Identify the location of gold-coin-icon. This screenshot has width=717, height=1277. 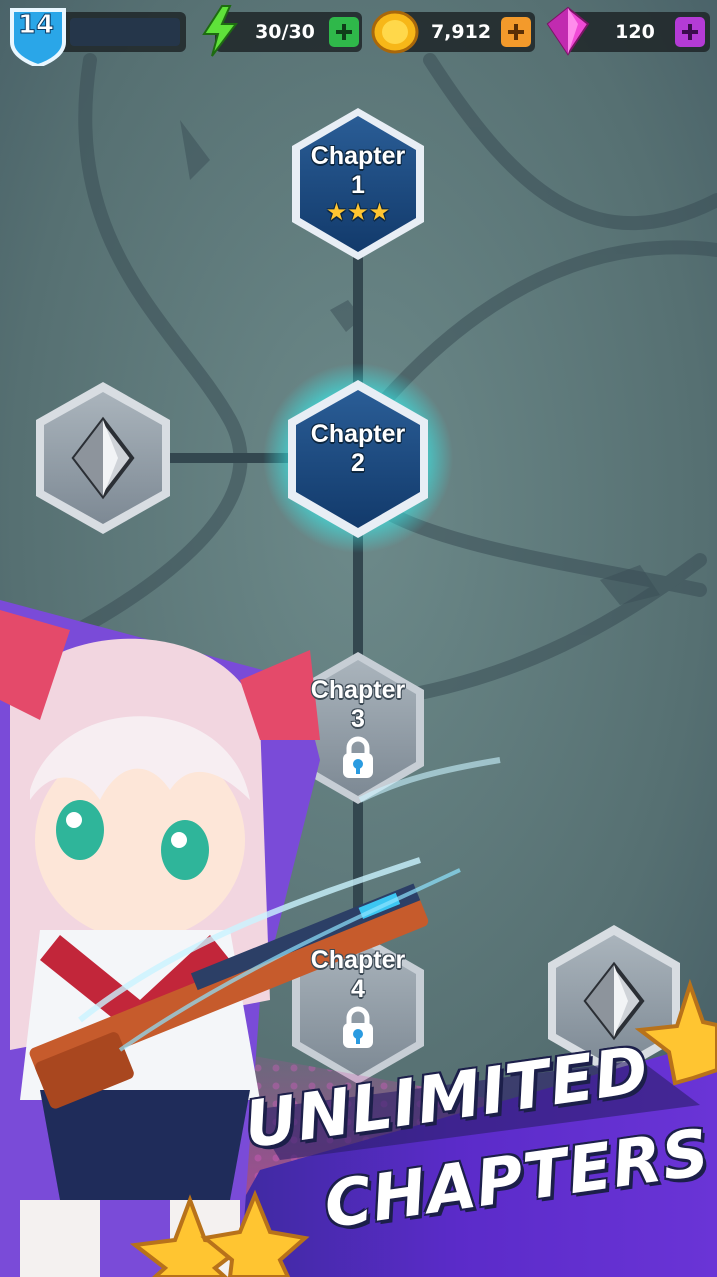
(395, 32).